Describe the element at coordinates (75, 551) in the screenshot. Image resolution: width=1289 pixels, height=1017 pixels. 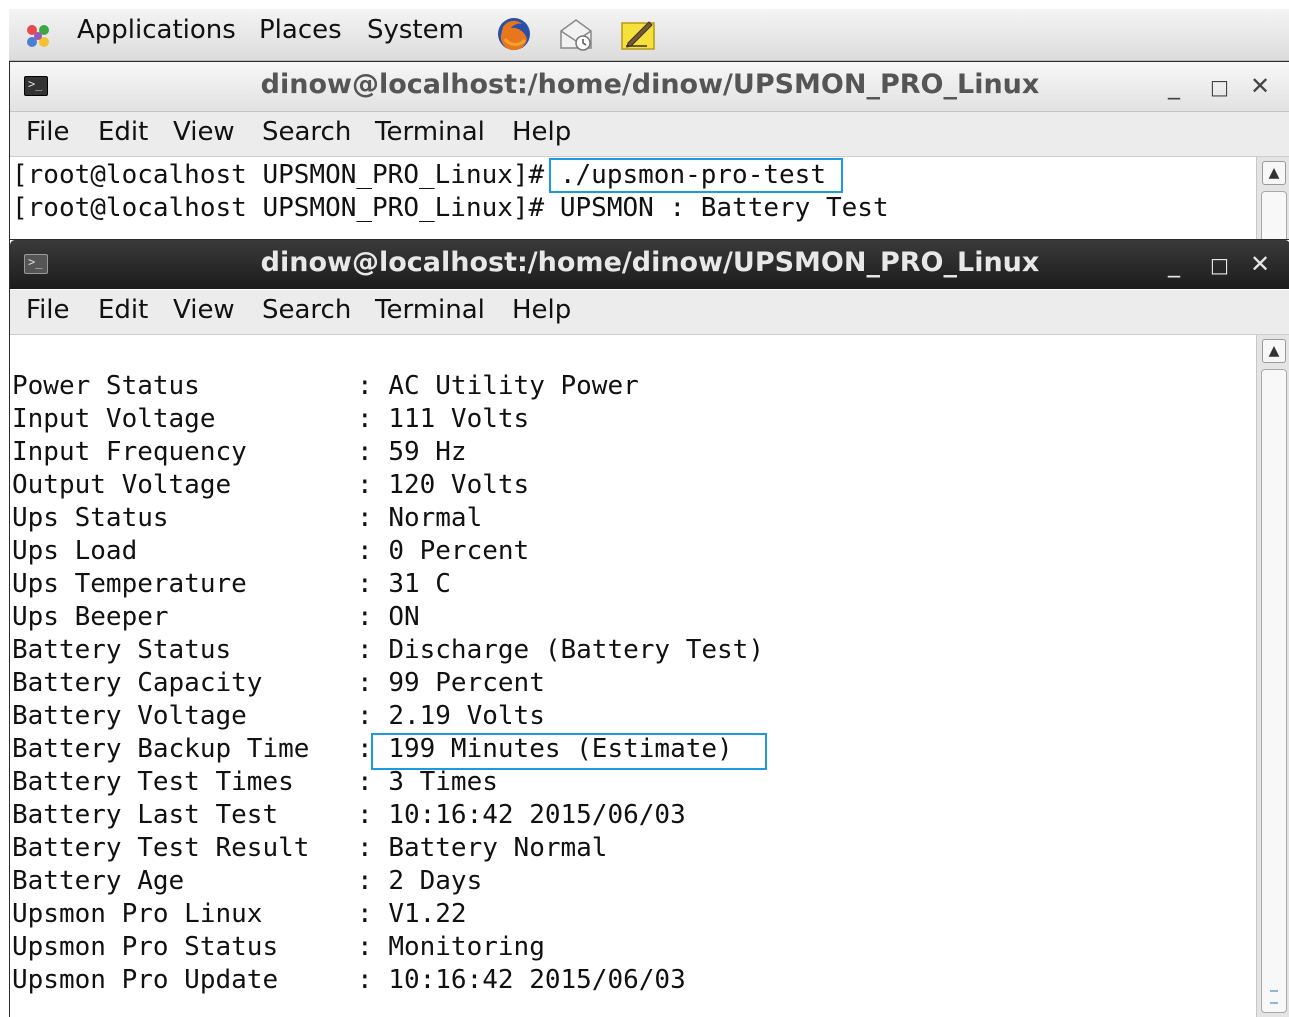
I see `status-label: Ups Load` at that location.